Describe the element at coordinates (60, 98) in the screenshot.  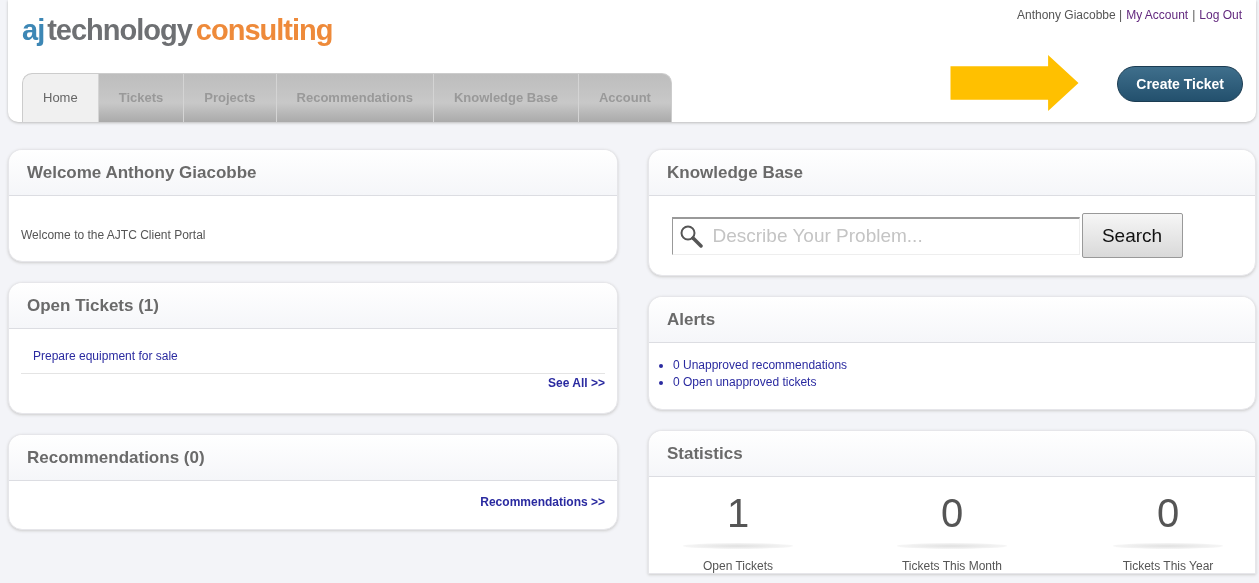
I see `nav-tab: Home` at that location.